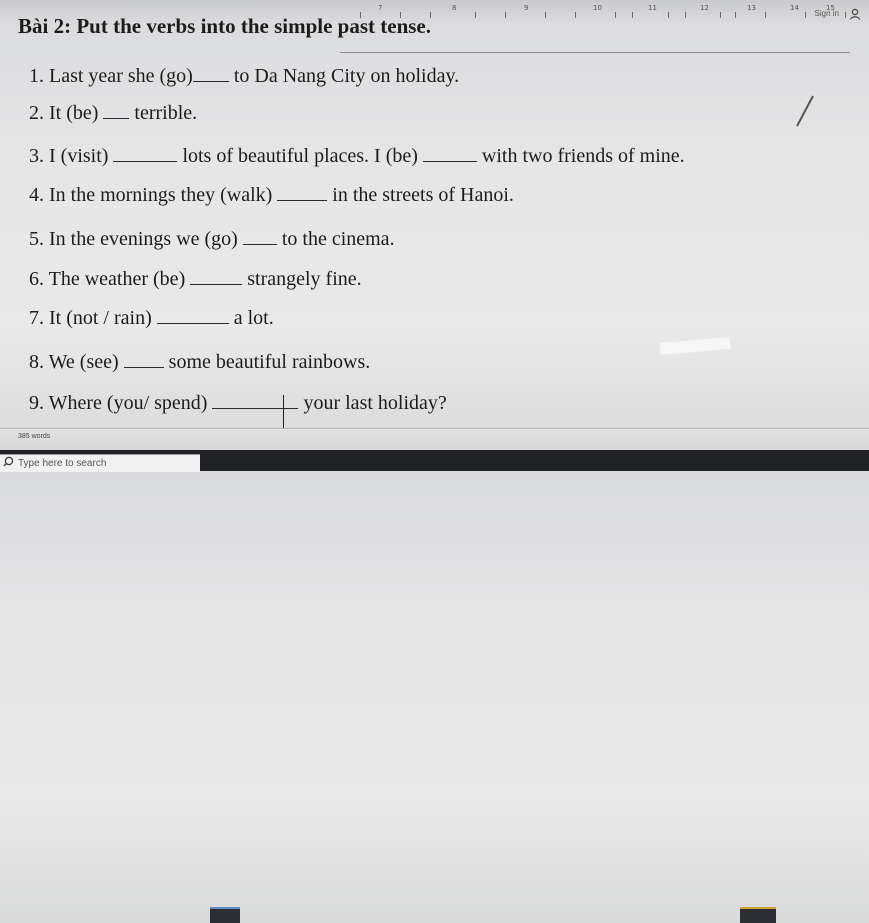 Image resolution: width=869 pixels, height=923 pixels. What do you see at coordinates (128, 403) in the screenshot?
I see `item-prompt: Where (you/ spend)` at bounding box center [128, 403].